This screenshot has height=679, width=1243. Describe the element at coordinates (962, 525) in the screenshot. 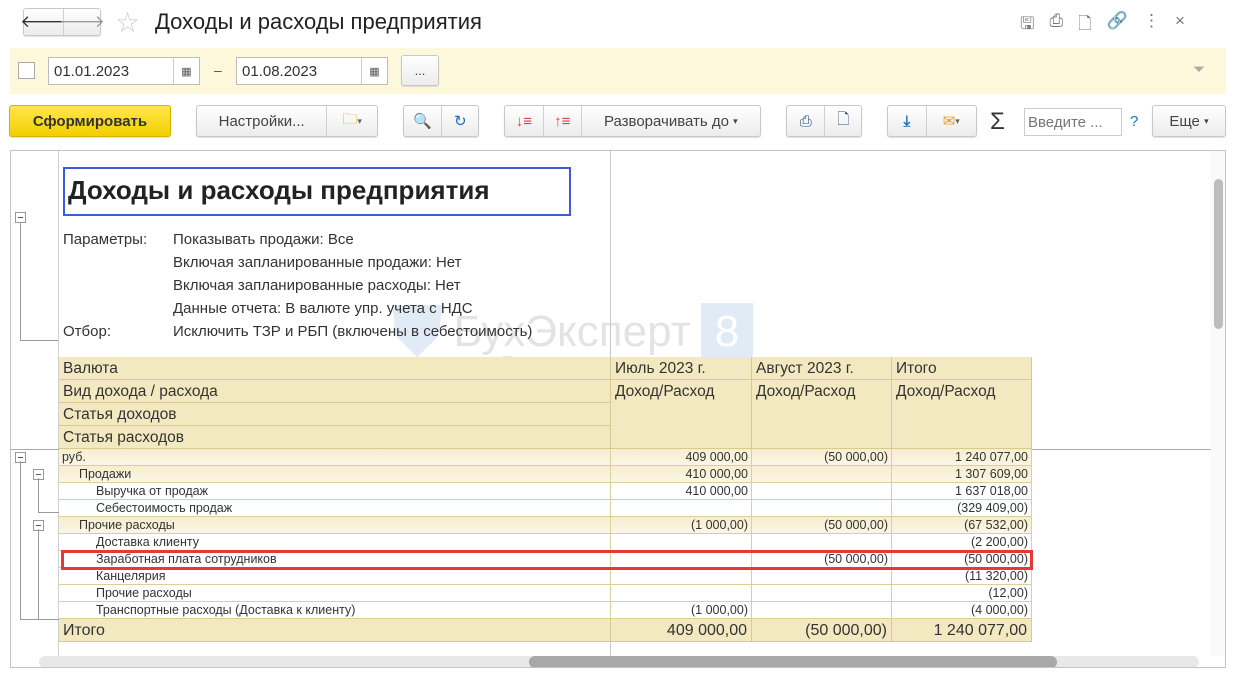

I see `row-value: (67 532,00)` at that location.